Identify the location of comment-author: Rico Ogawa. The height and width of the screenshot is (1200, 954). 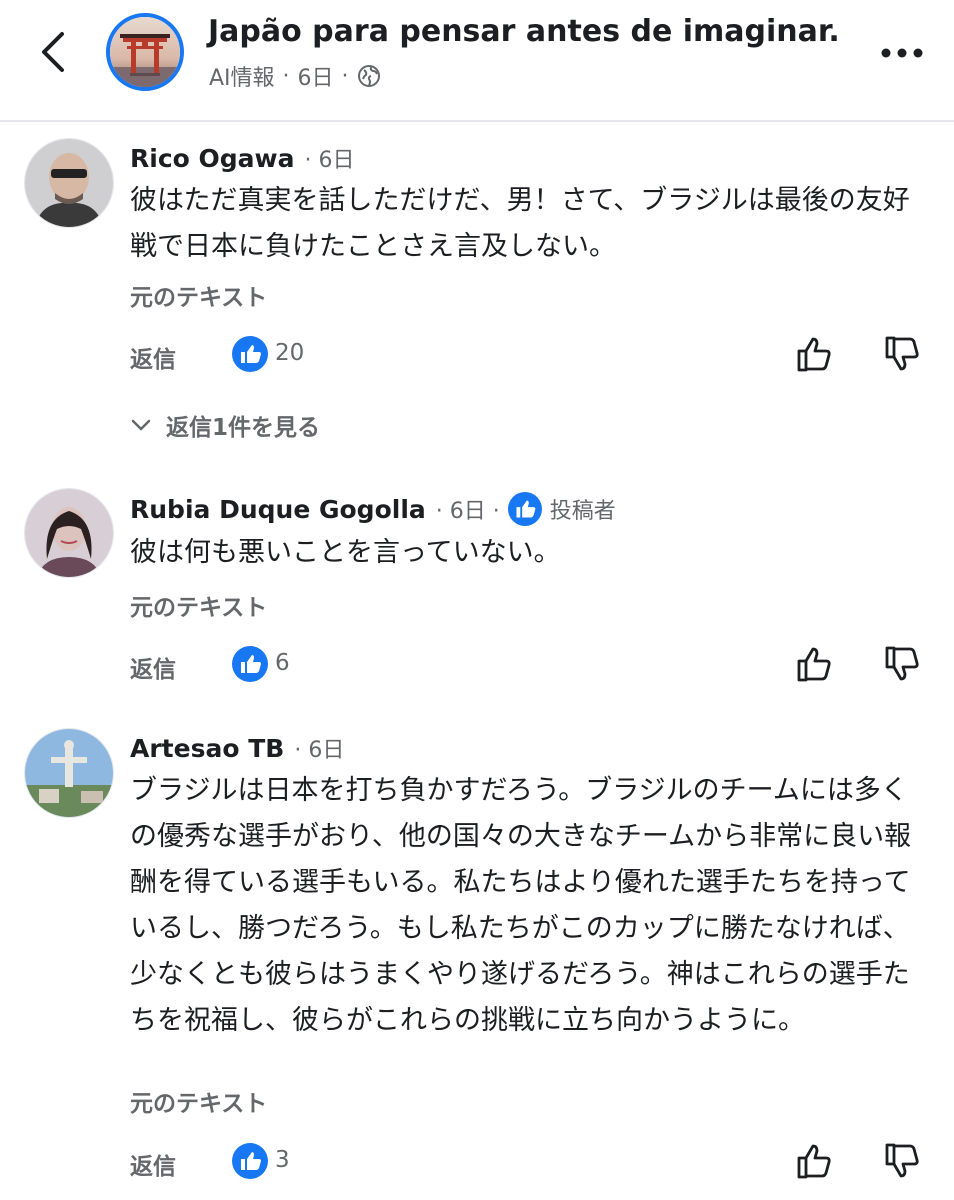
(212, 158).